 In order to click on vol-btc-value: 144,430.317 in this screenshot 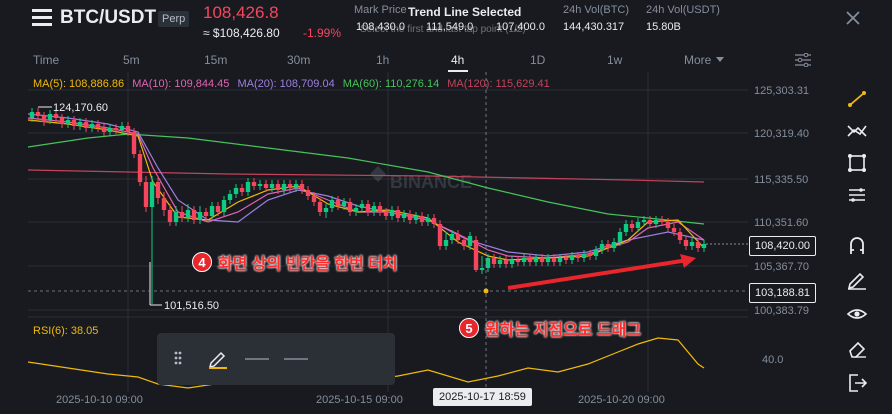, I will do `click(594, 27)`.